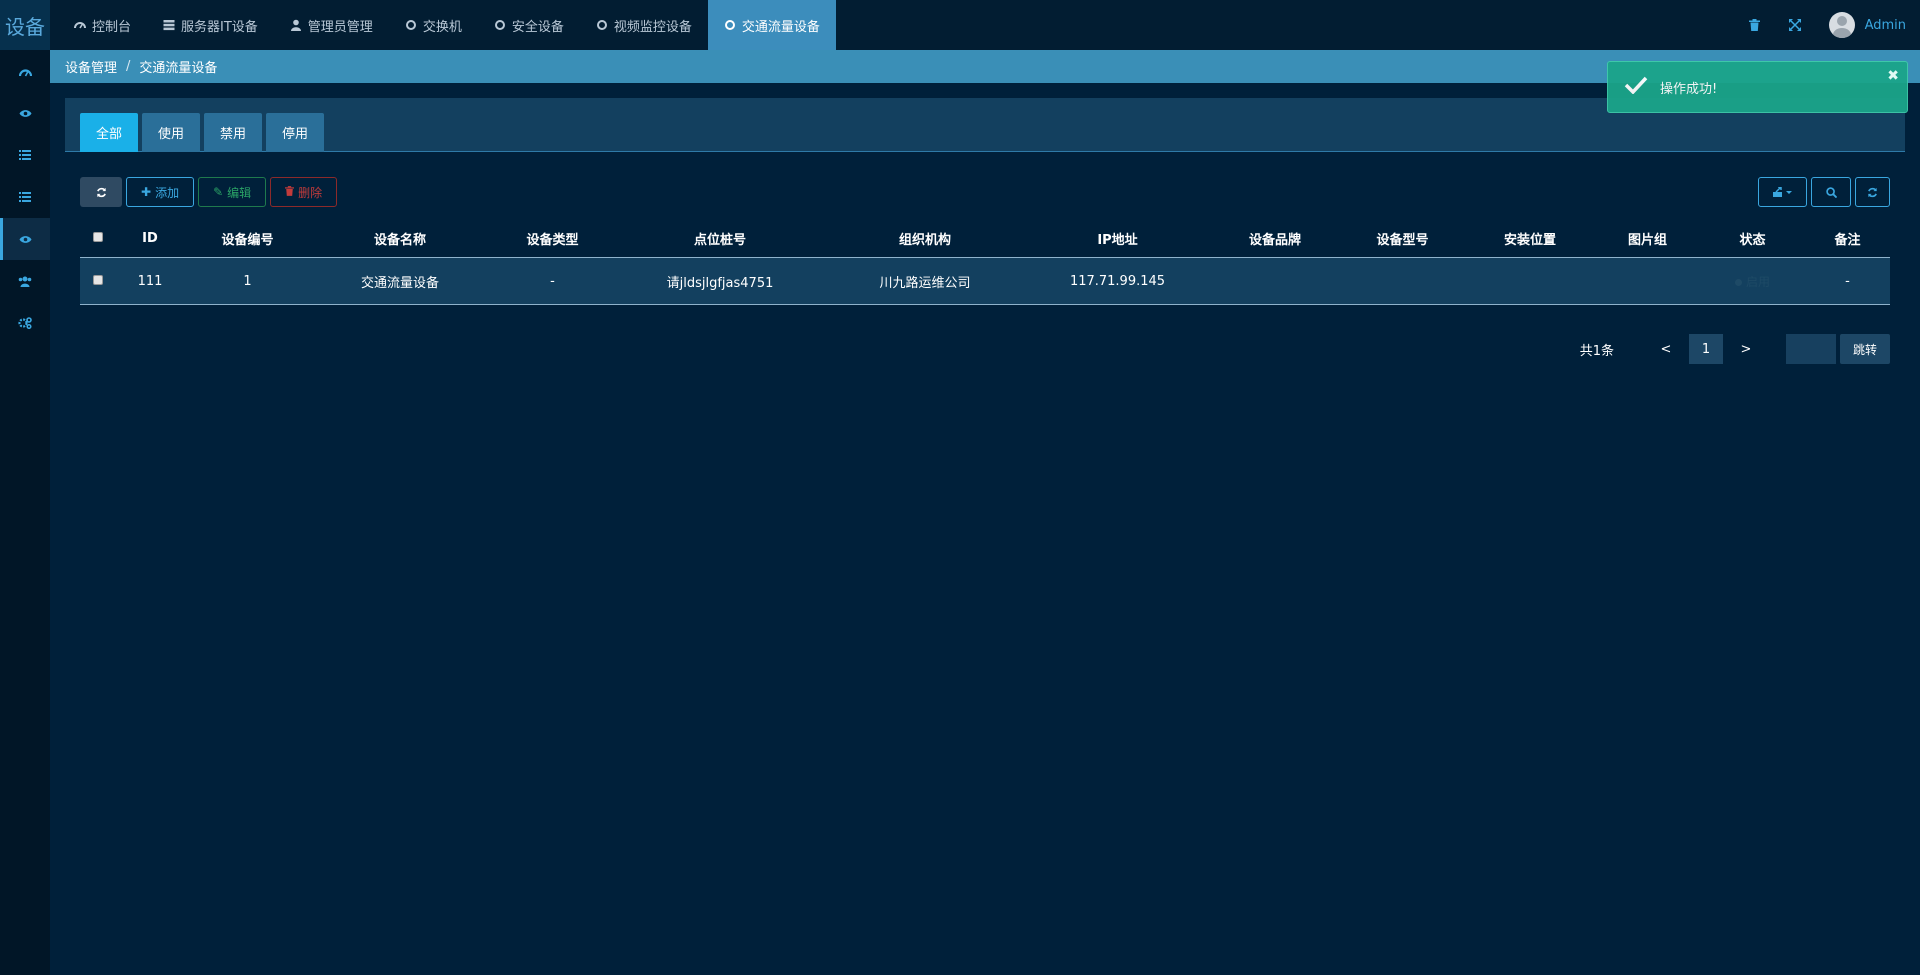  Describe the element at coordinates (1706, 349) in the screenshot. I see `page-button-current: 1` at that location.